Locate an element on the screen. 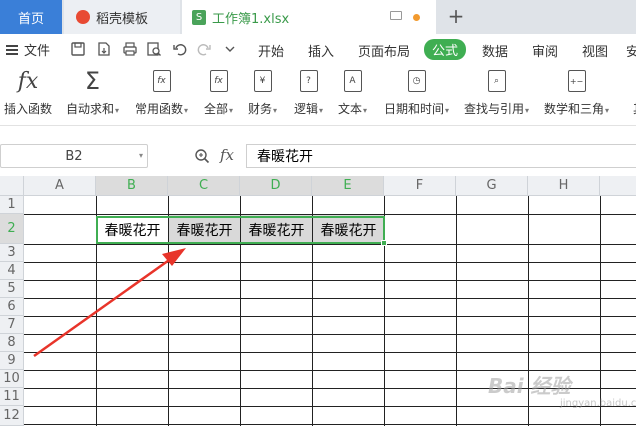  common-functions-button: fx 常用函数▾ is located at coordinates (161, 92).